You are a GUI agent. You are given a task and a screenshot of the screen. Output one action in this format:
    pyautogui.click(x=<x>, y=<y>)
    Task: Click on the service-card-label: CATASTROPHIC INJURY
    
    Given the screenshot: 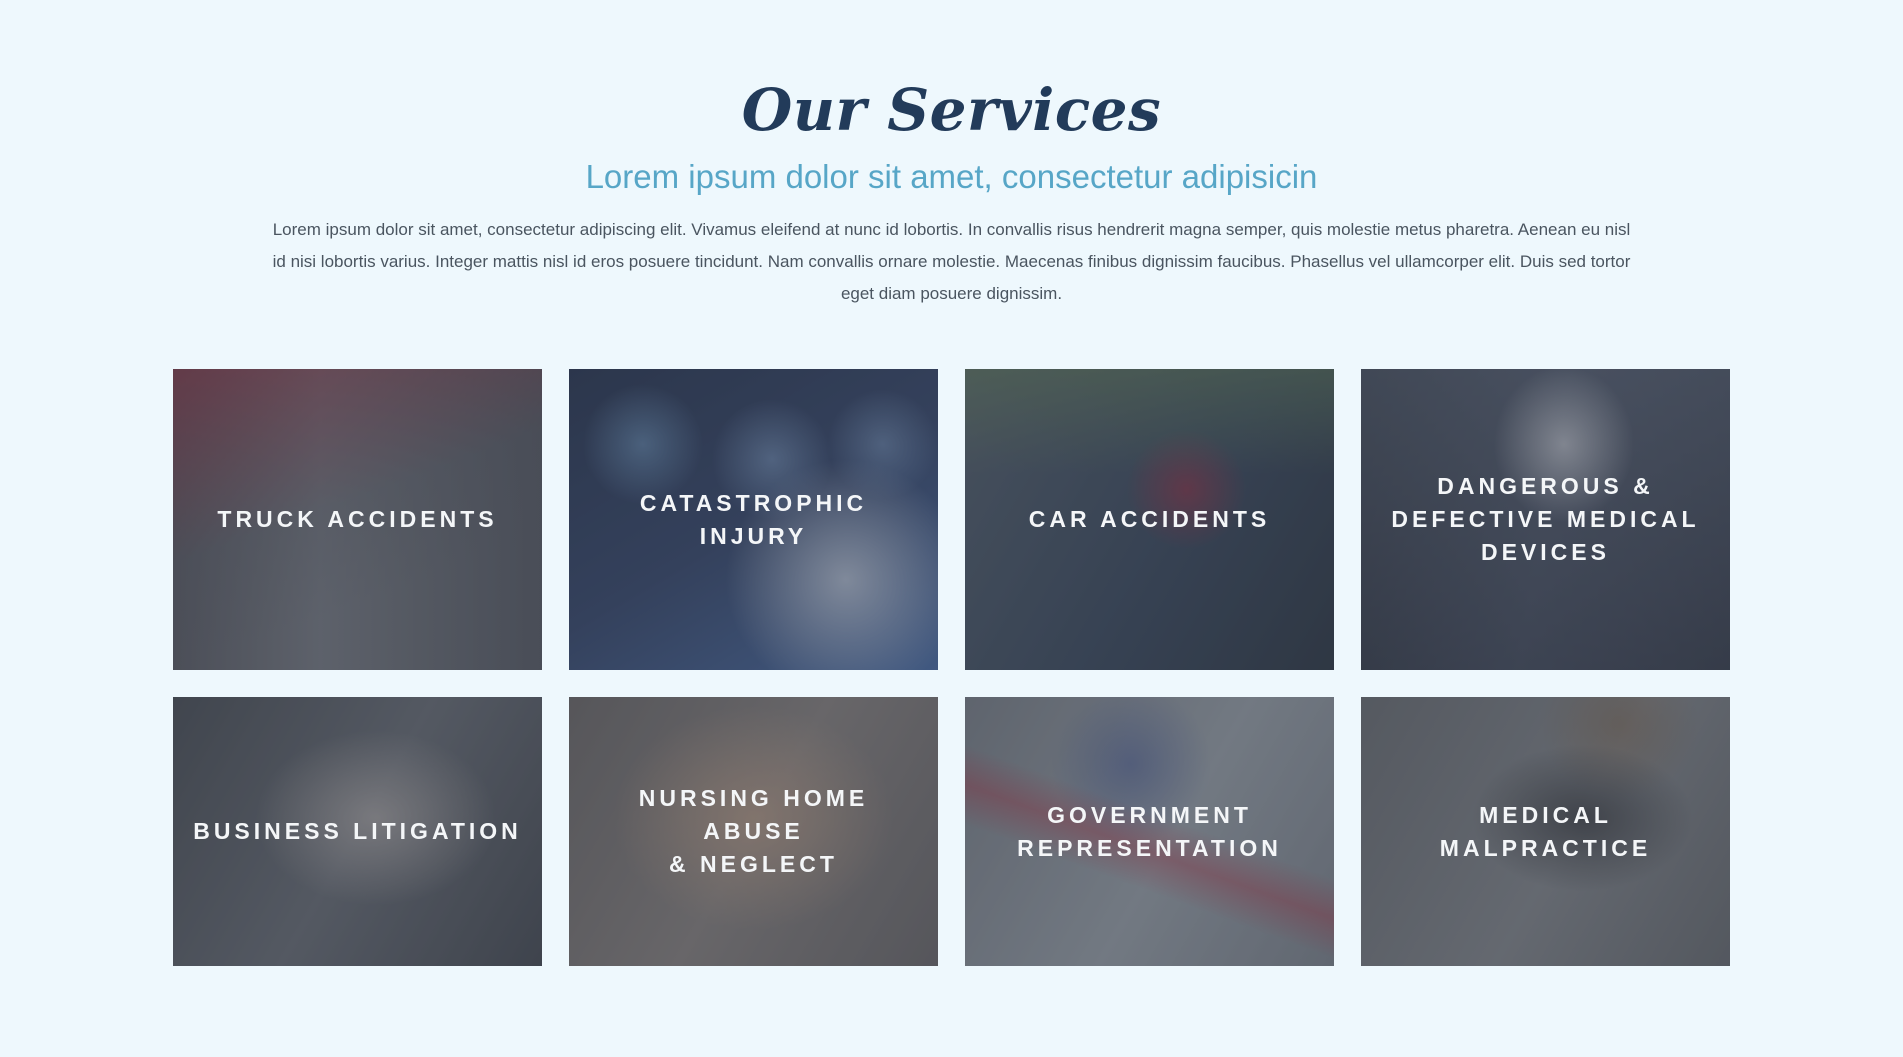 What is the action you would take?
    pyautogui.click(x=753, y=519)
    